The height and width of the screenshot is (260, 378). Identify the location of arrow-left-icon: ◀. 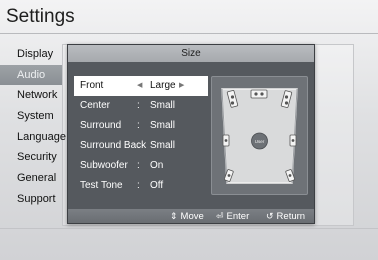
(139, 86).